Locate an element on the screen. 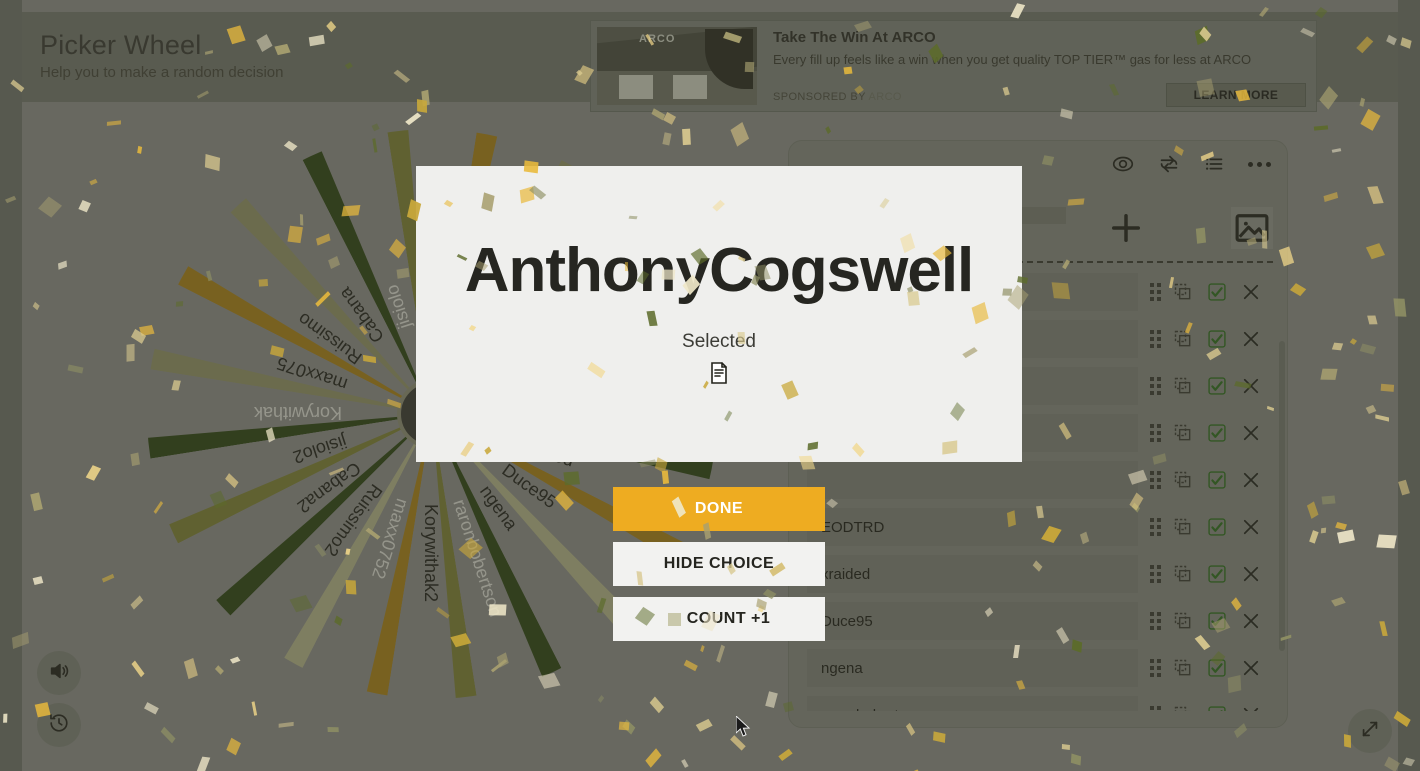 Image resolution: width=1420 pixels, height=771 pixels. entry-name-field: raronbobertson is located at coordinates (972, 703).